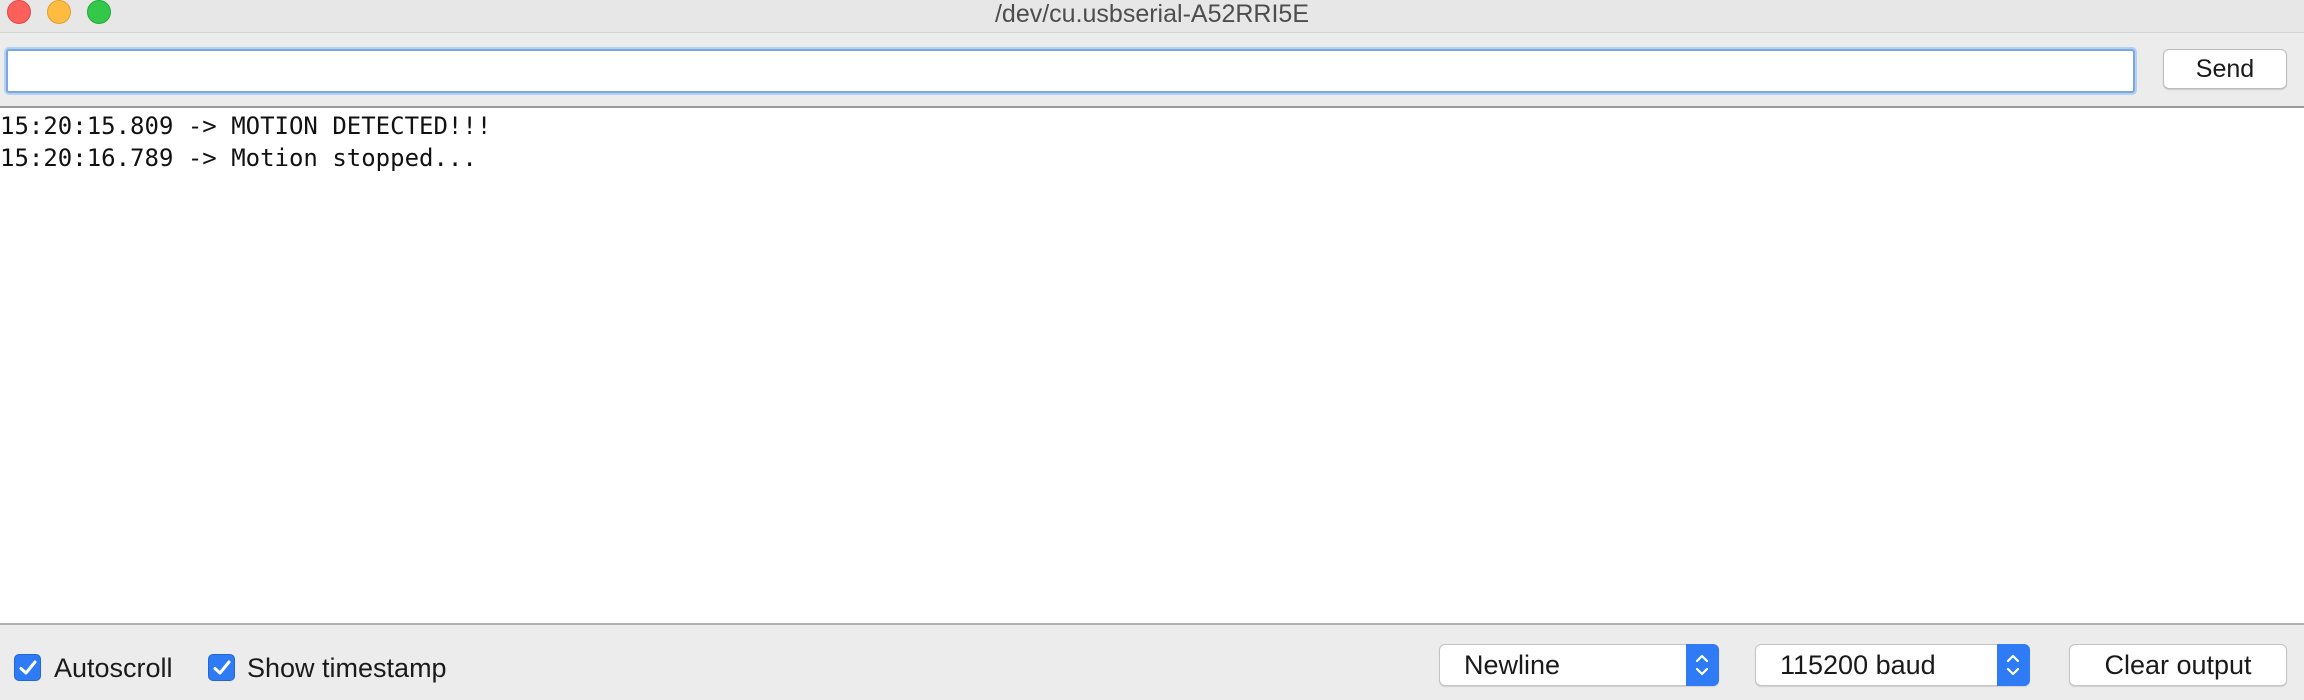 Image resolution: width=2304 pixels, height=700 pixels. I want to click on line-ending-value: Newline, so click(1512, 665).